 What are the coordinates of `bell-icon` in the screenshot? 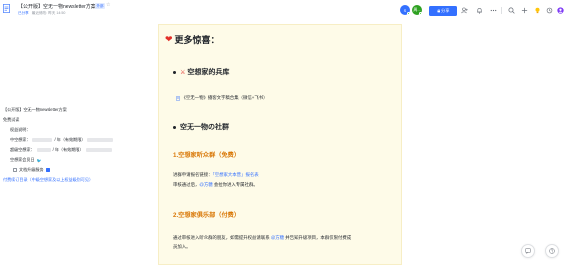 It's located at (479, 10).